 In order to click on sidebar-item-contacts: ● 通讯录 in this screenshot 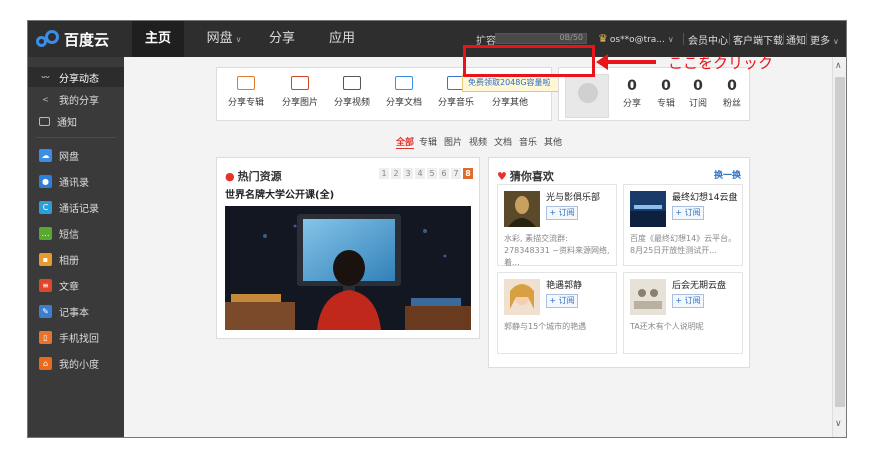, I will do `click(76, 181)`.